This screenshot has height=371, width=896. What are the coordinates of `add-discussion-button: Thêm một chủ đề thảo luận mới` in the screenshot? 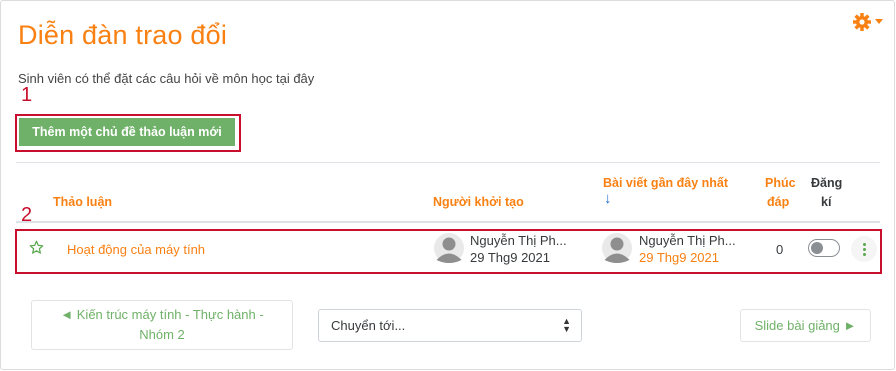 It's located at (127, 132).